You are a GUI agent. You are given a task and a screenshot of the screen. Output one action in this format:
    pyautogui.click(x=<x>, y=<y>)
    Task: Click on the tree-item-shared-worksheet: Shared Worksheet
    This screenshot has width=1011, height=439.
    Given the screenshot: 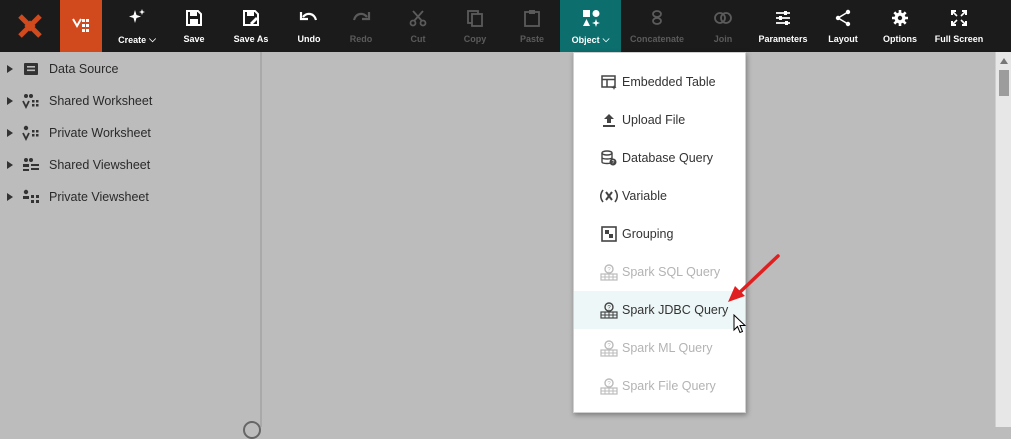 What is the action you would take?
    pyautogui.click(x=131, y=101)
    